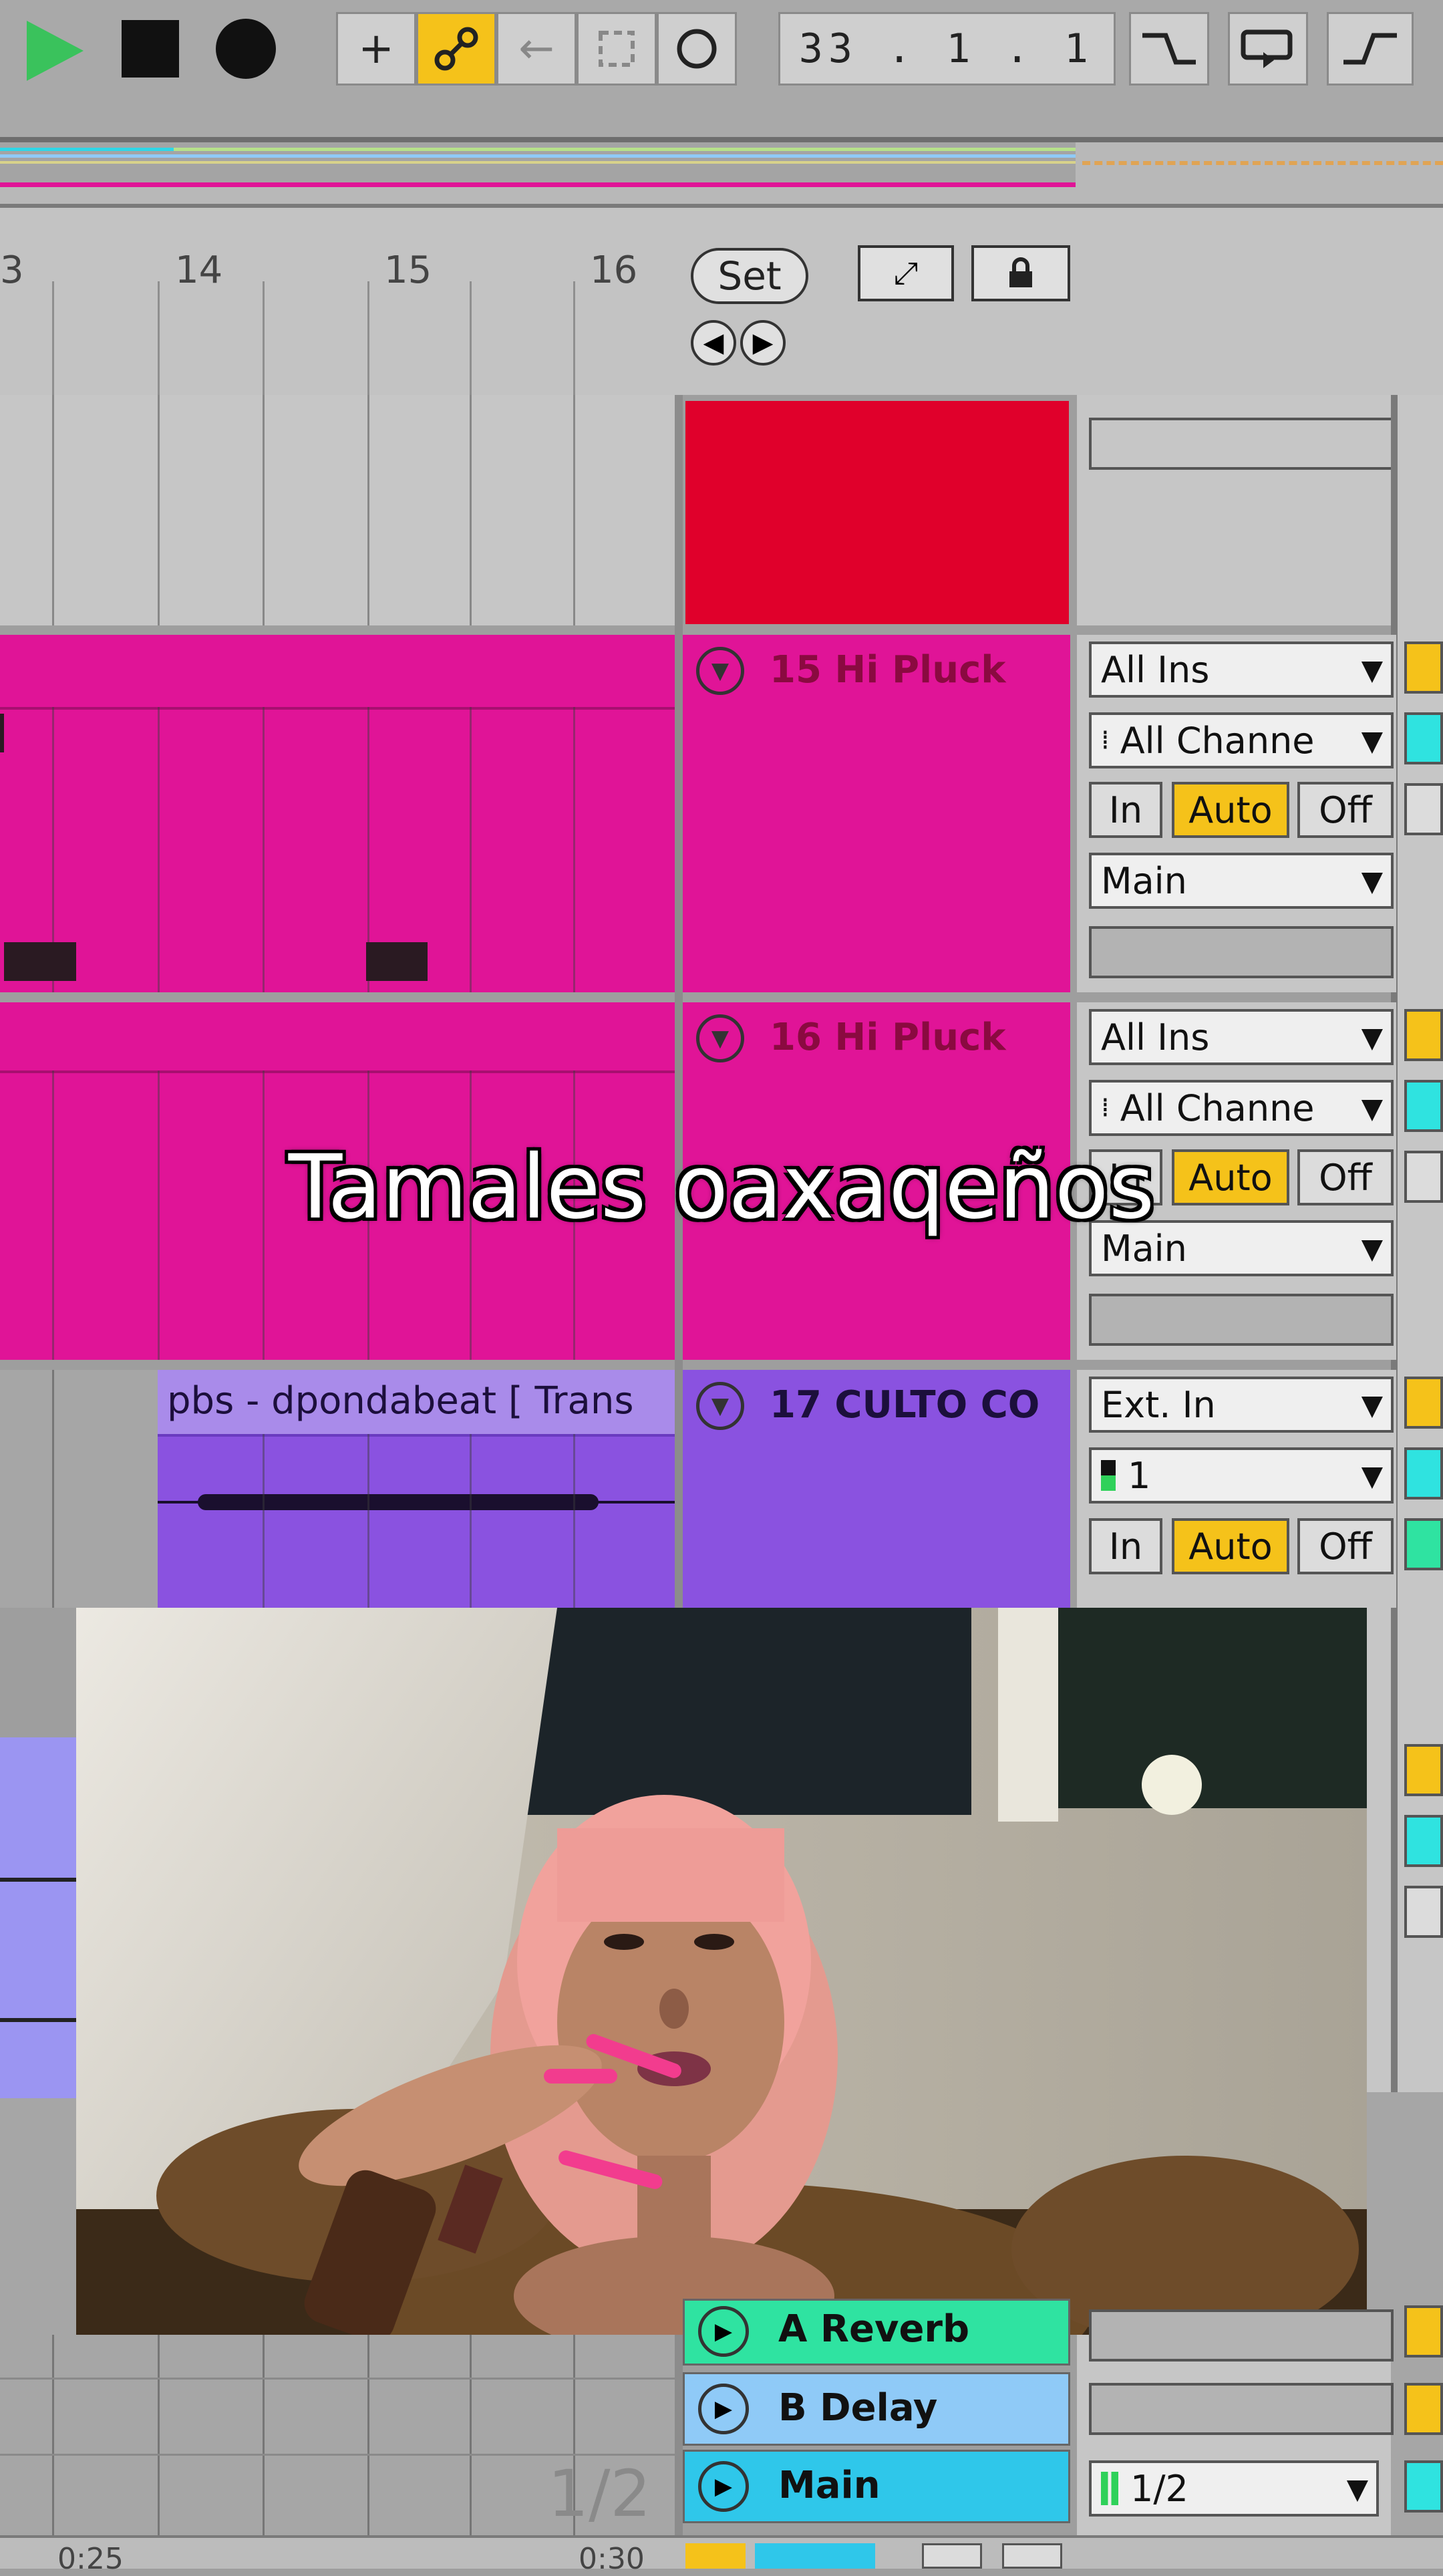  What do you see at coordinates (876, 813) in the screenshot?
I see `track-header-15: ▼ 15 Hi Pluck` at bounding box center [876, 813].